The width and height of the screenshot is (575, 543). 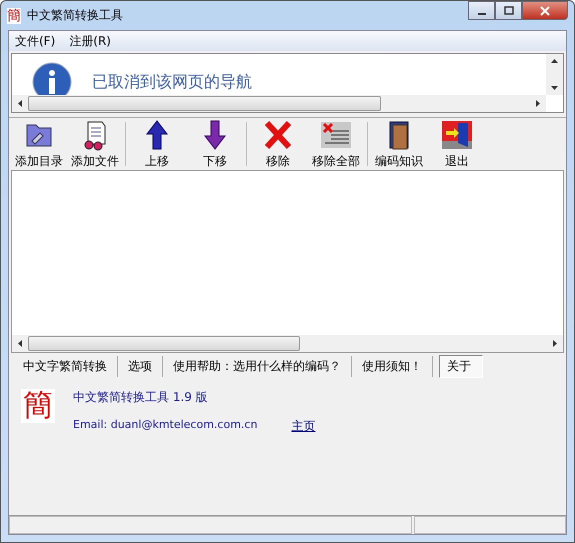 I want to click on email-text: Email: duanl@kmtelecom.com.cn, so click(x=165, y=425).